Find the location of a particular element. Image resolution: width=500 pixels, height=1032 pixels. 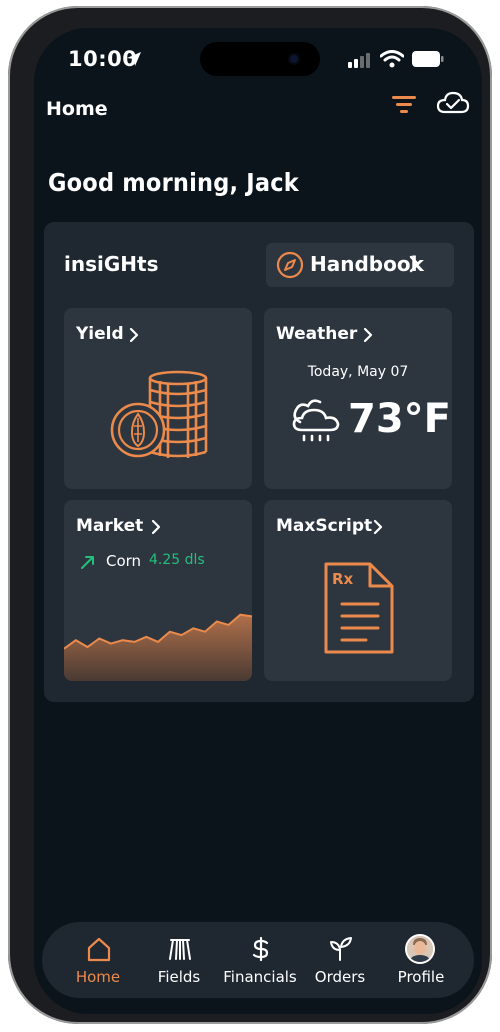

market-price: 4.25 dls is located at coordinates (177, 560).